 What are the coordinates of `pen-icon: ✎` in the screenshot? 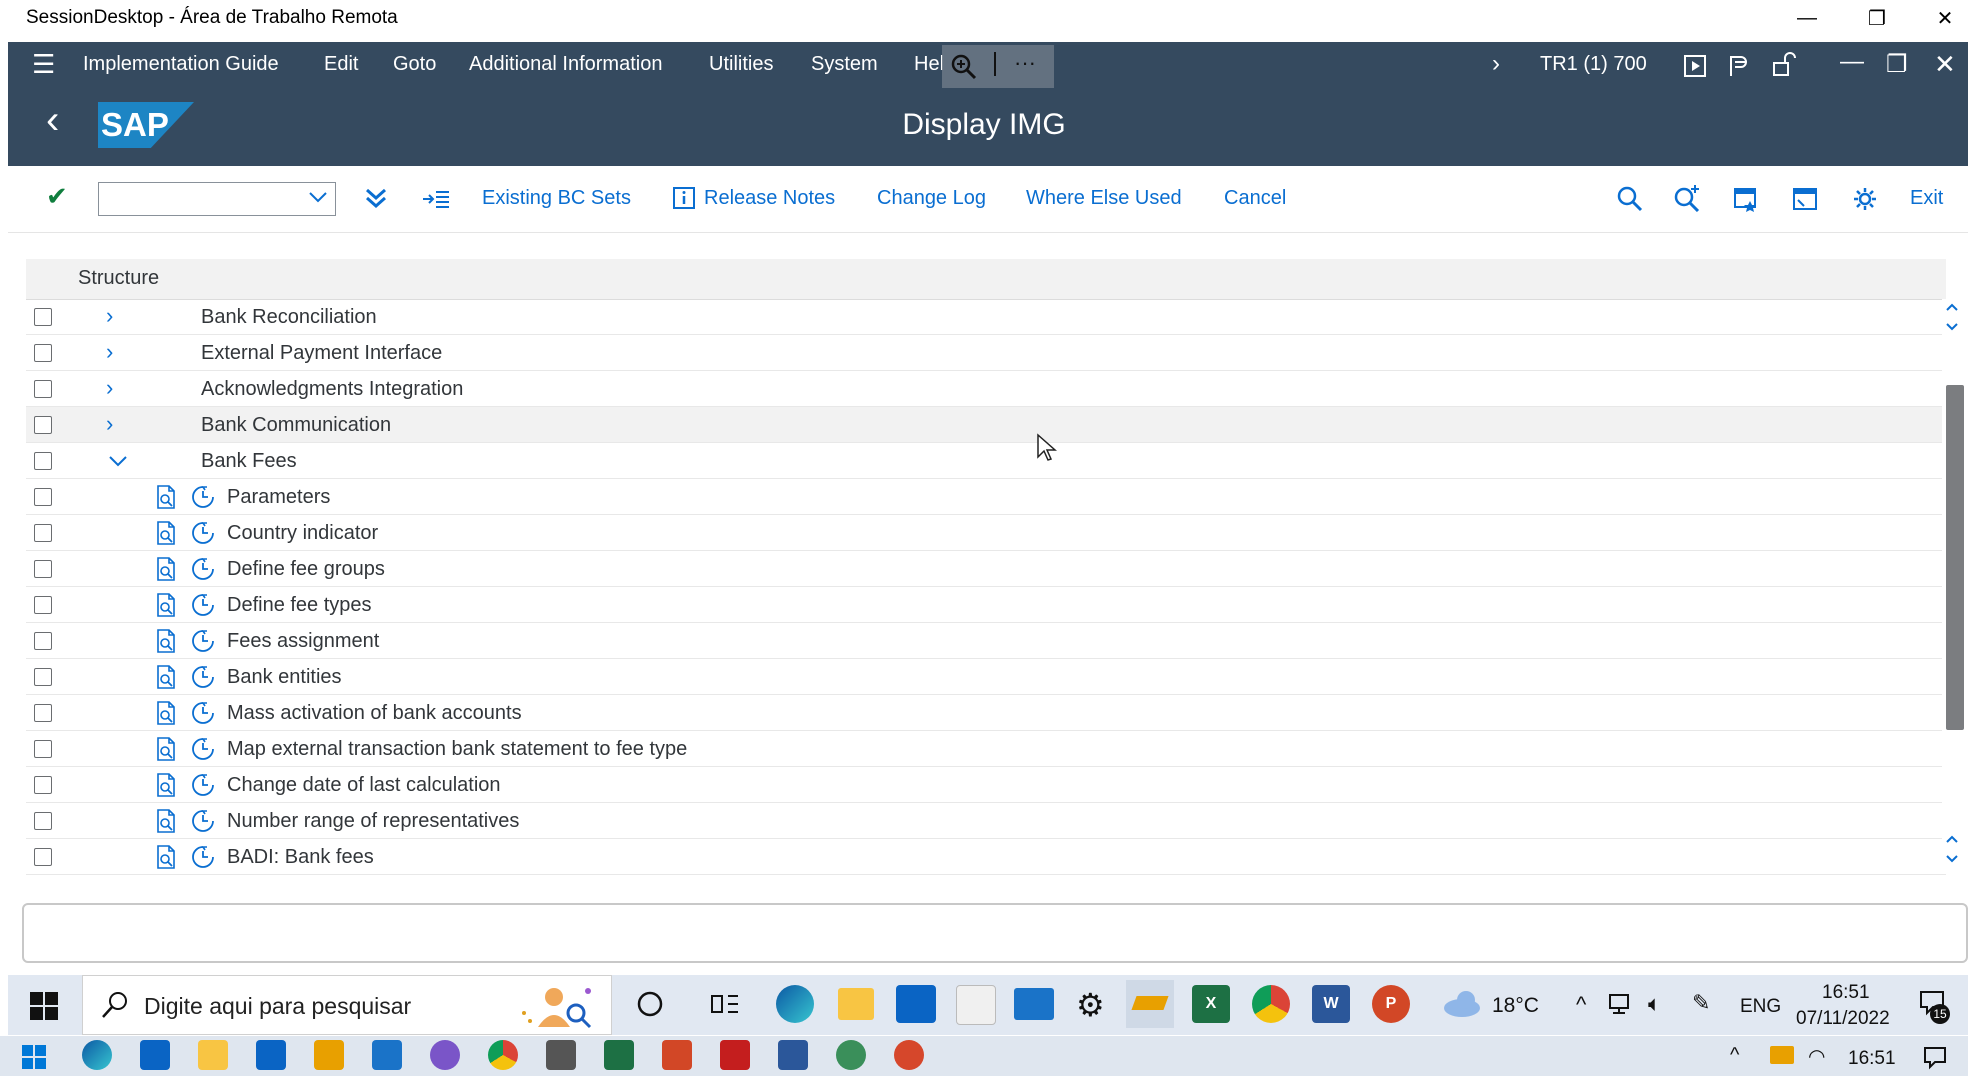 It's located at (1701, 1003).